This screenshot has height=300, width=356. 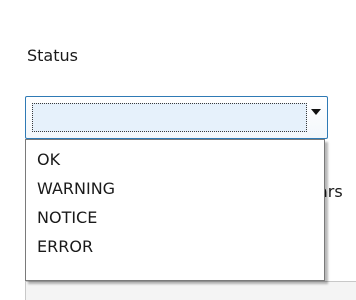 What do you see at coordinates (190, 290) in the screenshot?
I see `obscured-panel` at bounding box center [190, 290].